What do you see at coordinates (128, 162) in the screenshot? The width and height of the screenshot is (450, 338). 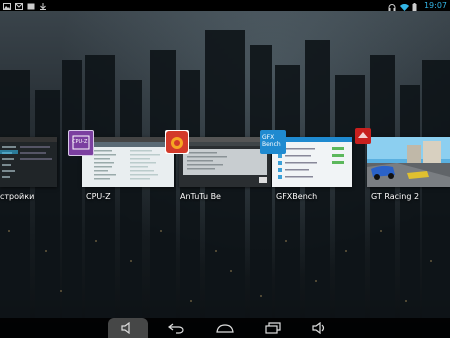 I see `recent-thumbnail-cpuz` at bounding box center [128, 162].